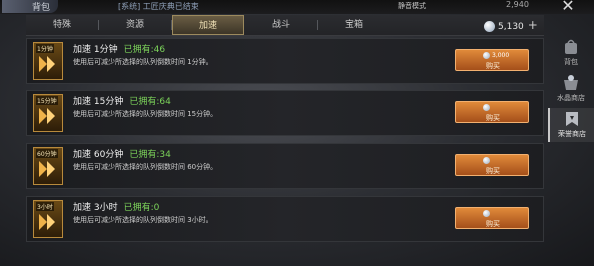  Describe the element at coordinates (572, 134) in the screenshot. I see `sidebar-item-label: 荣誉商店` at that location.